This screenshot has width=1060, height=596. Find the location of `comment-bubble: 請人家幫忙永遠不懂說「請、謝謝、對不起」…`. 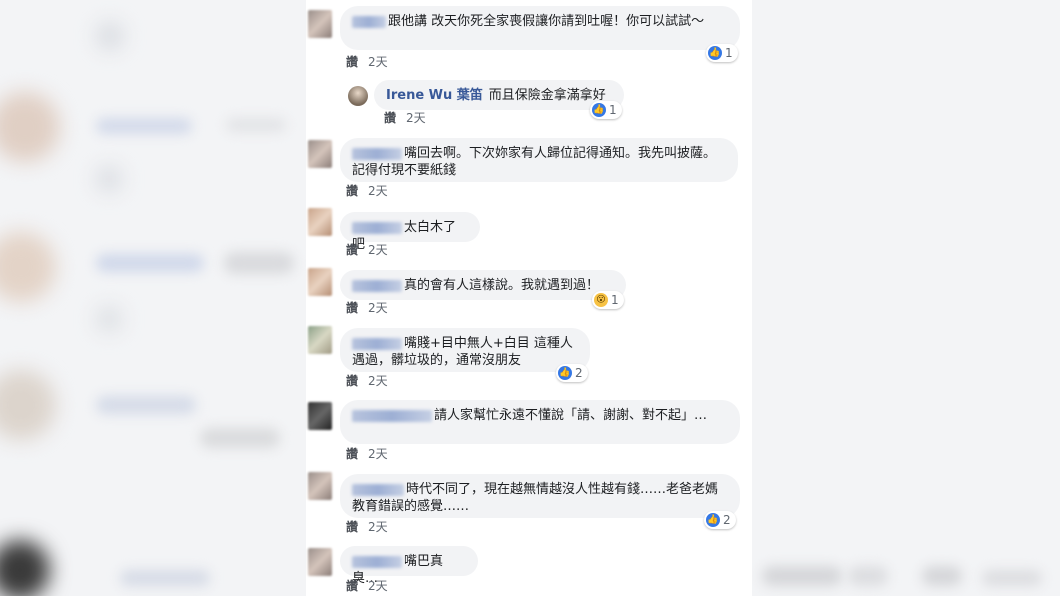

comment-bubble: 請人家幫忙永遠不懂說「請、謝謝、對不起」… is located at coordinates (540, 422).